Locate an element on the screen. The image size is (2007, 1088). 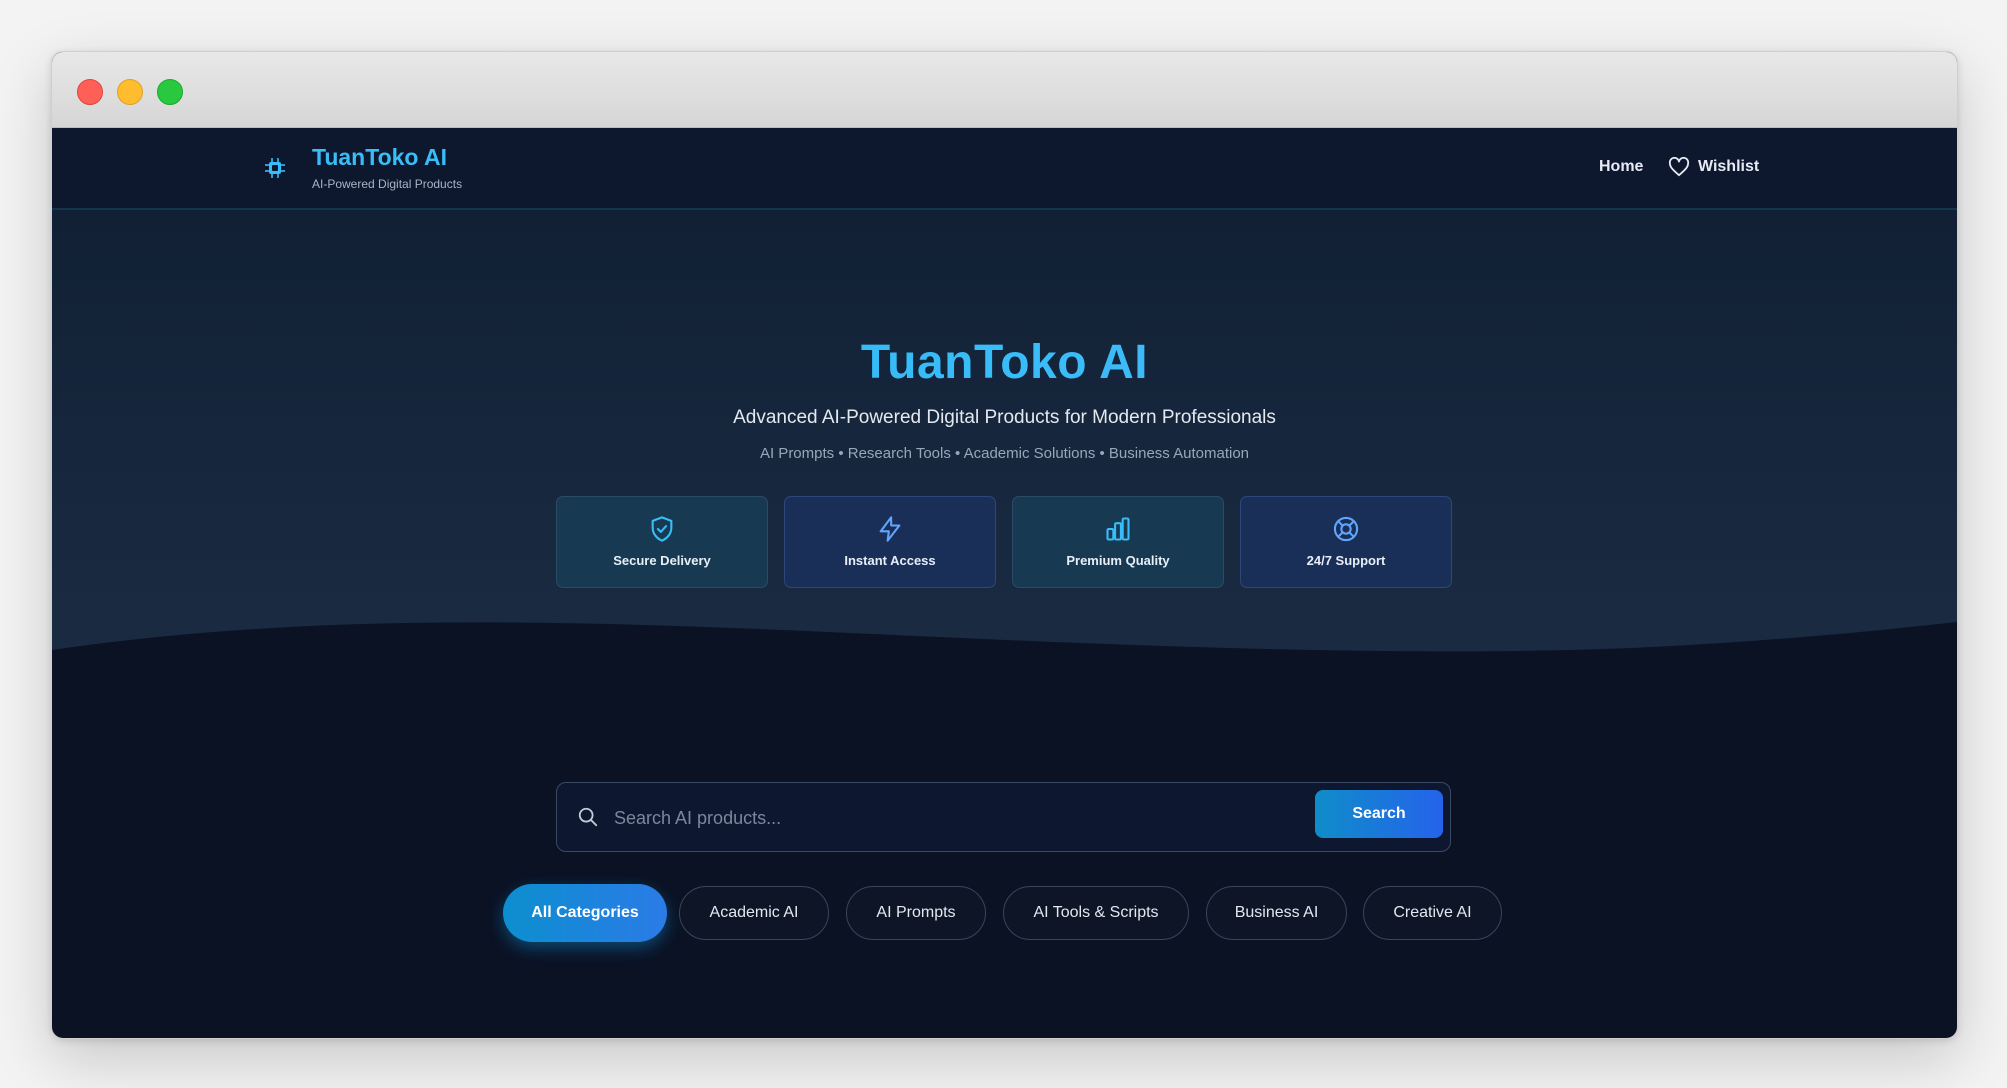
brand-logo-icon is located at coordinates (275, 168).